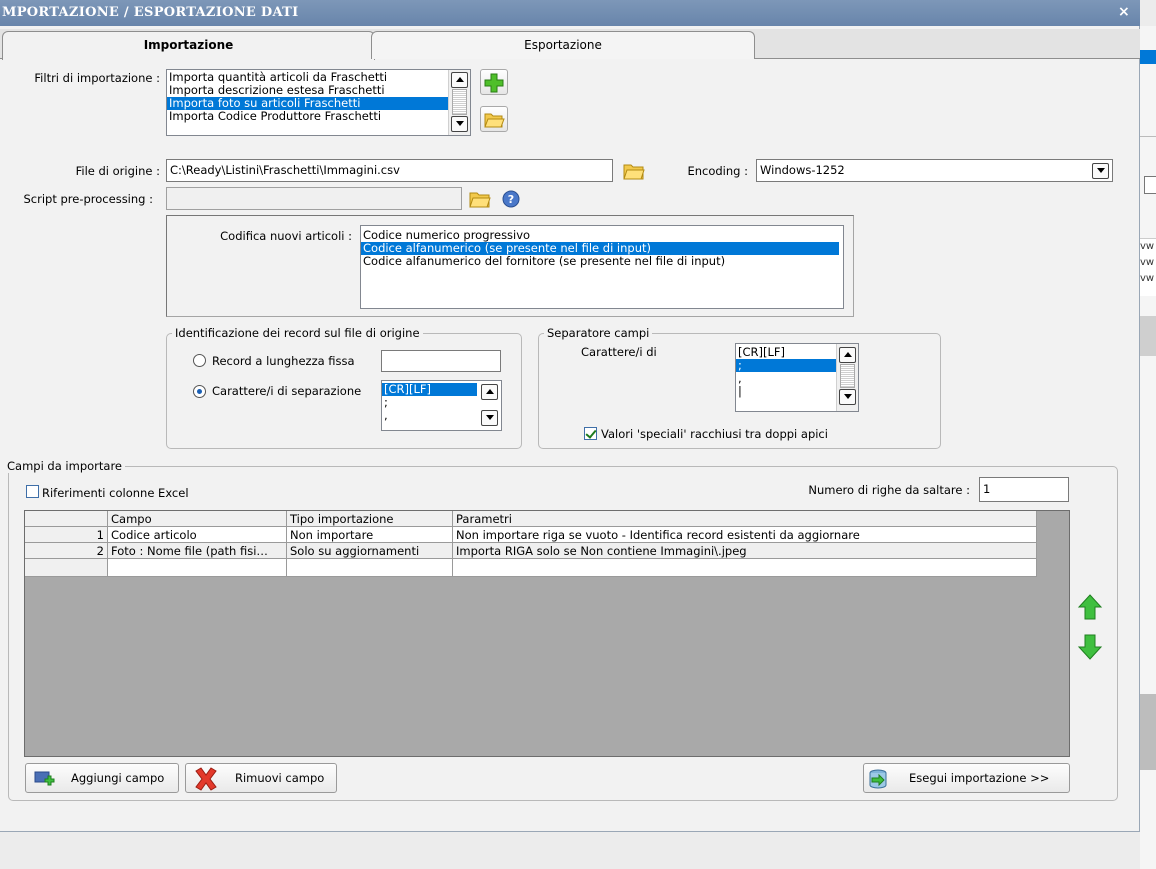 The width and height of the screenshot is (1156, 869). I want to click on fields-legend: Campi da importare, so click(64, 466).